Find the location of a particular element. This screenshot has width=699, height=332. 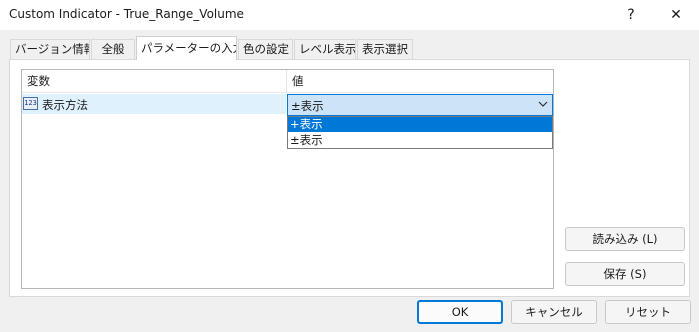

dropdown-option: ±表示 is located at coordinates (420, 140).